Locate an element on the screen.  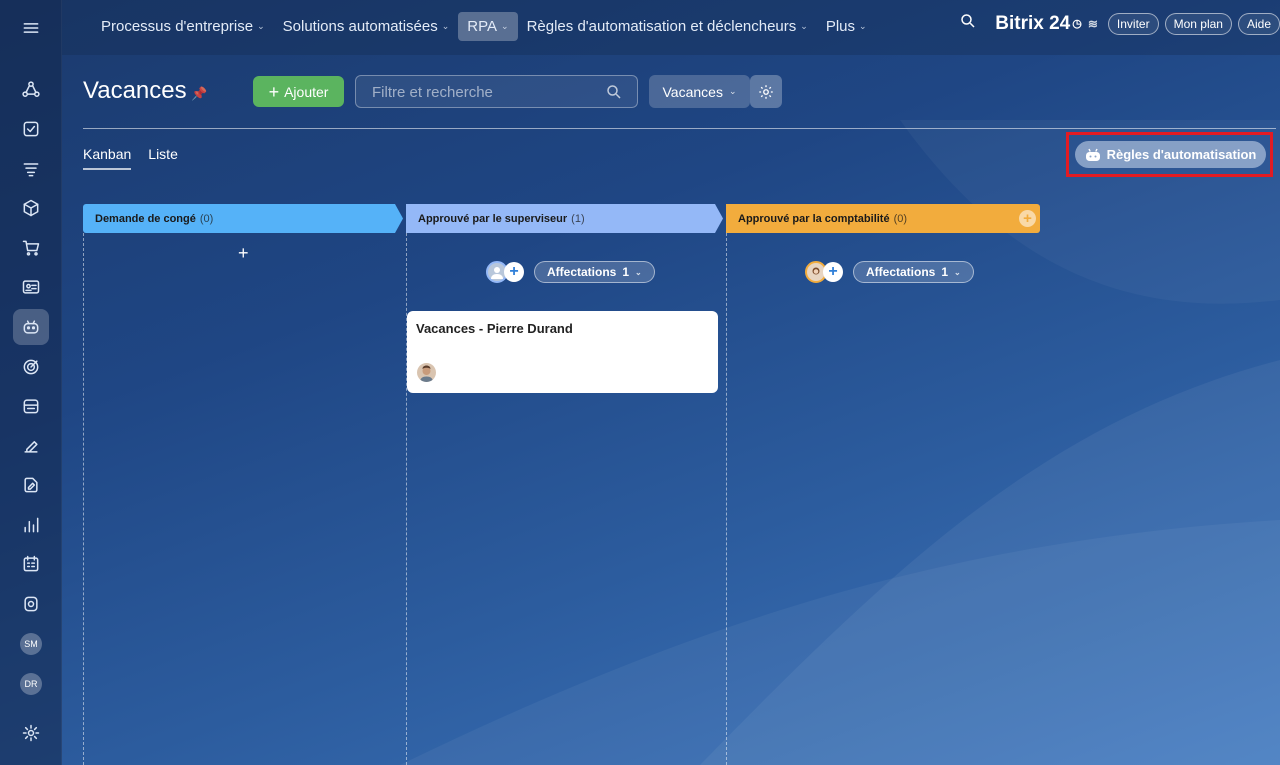
column-count: (1) is located at coordinates (578, 218).